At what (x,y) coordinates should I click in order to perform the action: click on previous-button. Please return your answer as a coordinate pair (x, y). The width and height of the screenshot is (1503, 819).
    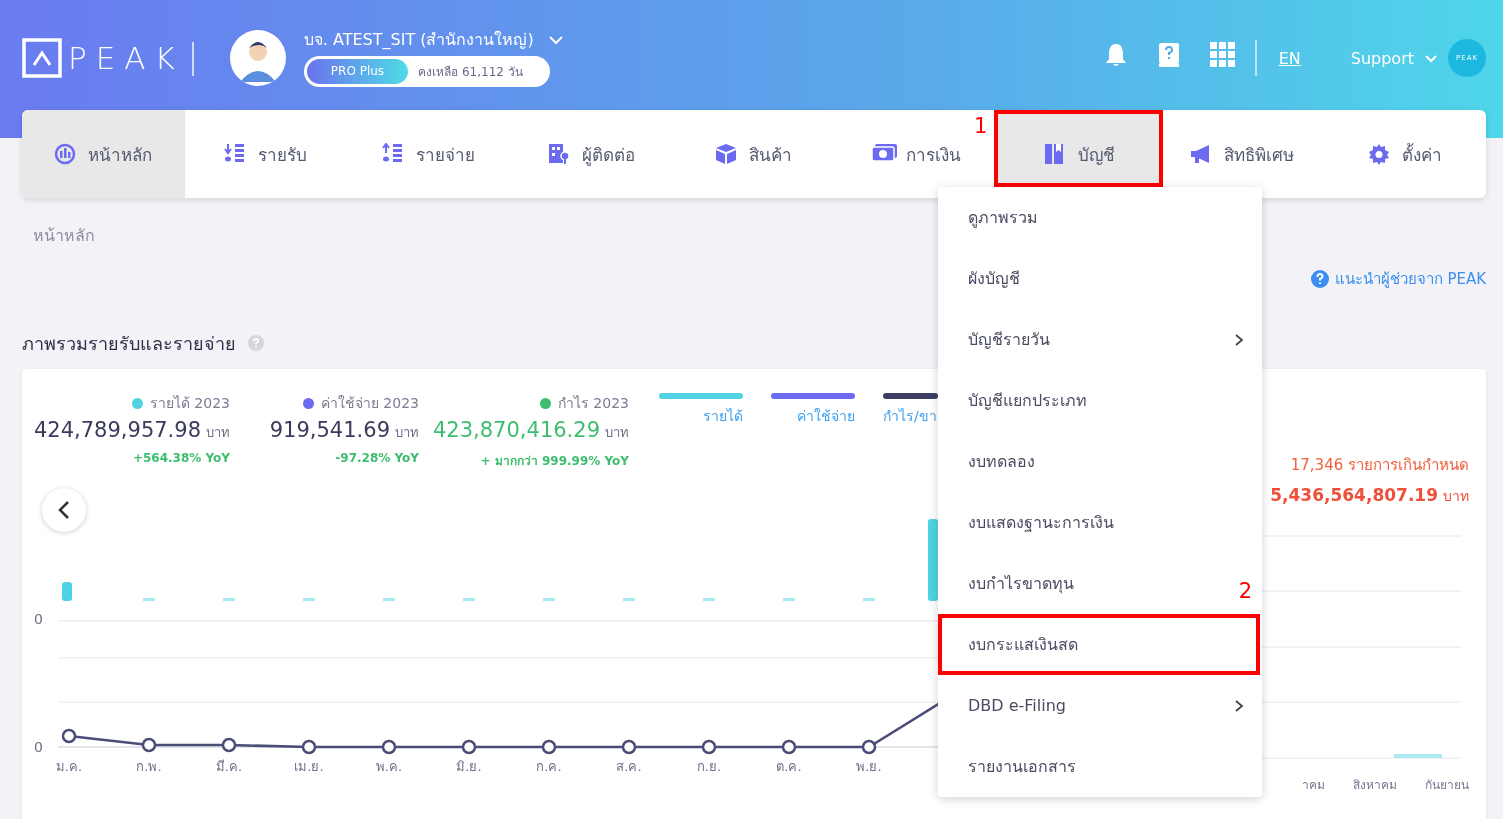
    Looking at the image, I should click on (64, 510).